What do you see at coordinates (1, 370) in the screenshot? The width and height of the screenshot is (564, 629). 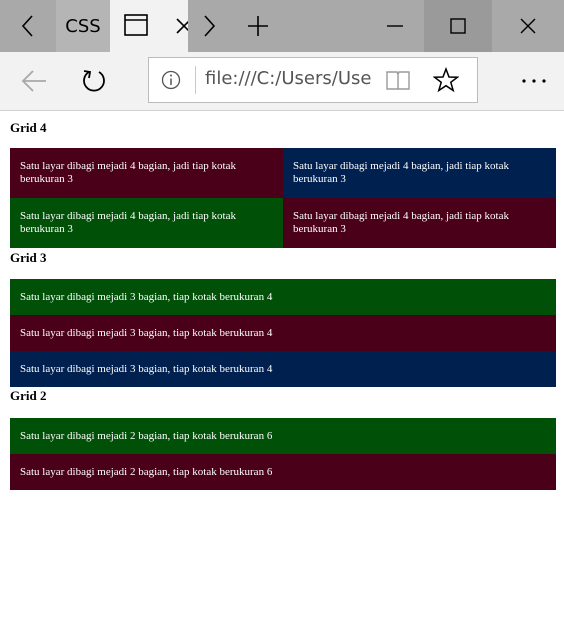 I see `left-edge-strip` at bounding box center [1, 370].